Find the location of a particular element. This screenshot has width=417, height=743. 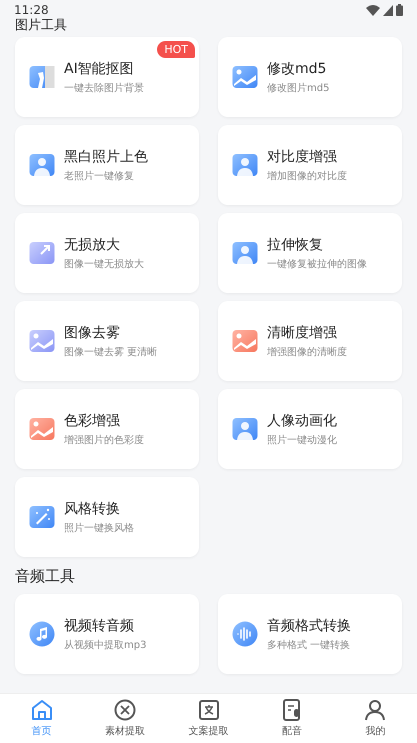

tool-subtitle: 增加图像的对比度 is located at coordinates (307, 176).